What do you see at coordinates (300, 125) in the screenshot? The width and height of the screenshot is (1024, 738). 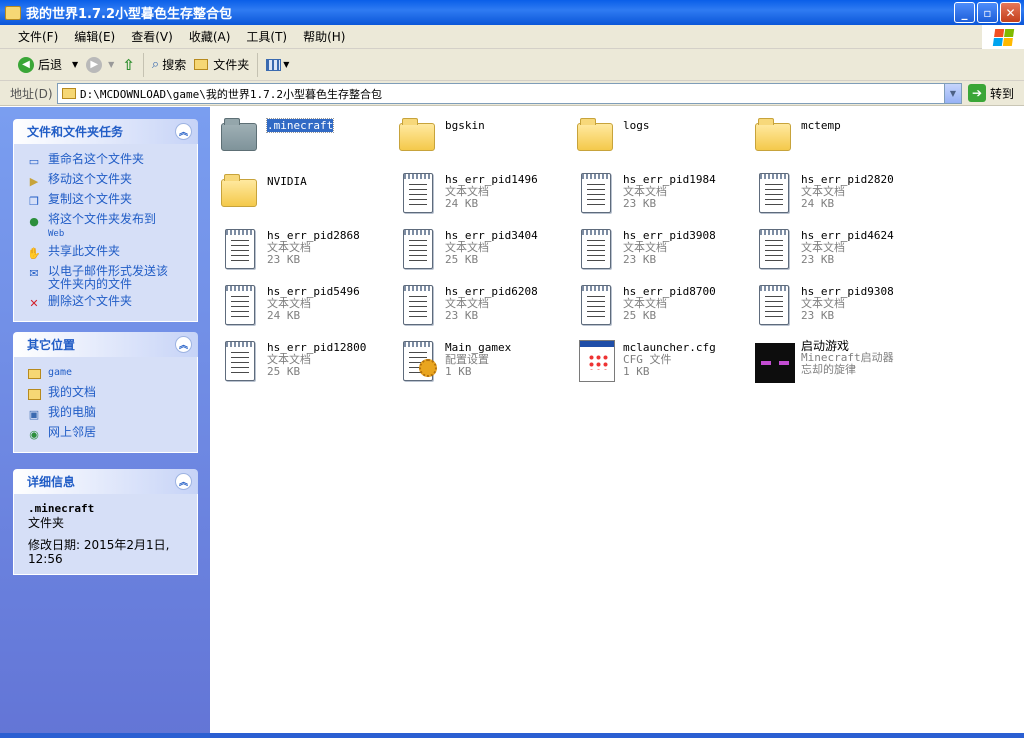 I see `file-name: .minecraft` at bounding box center [300, 125].